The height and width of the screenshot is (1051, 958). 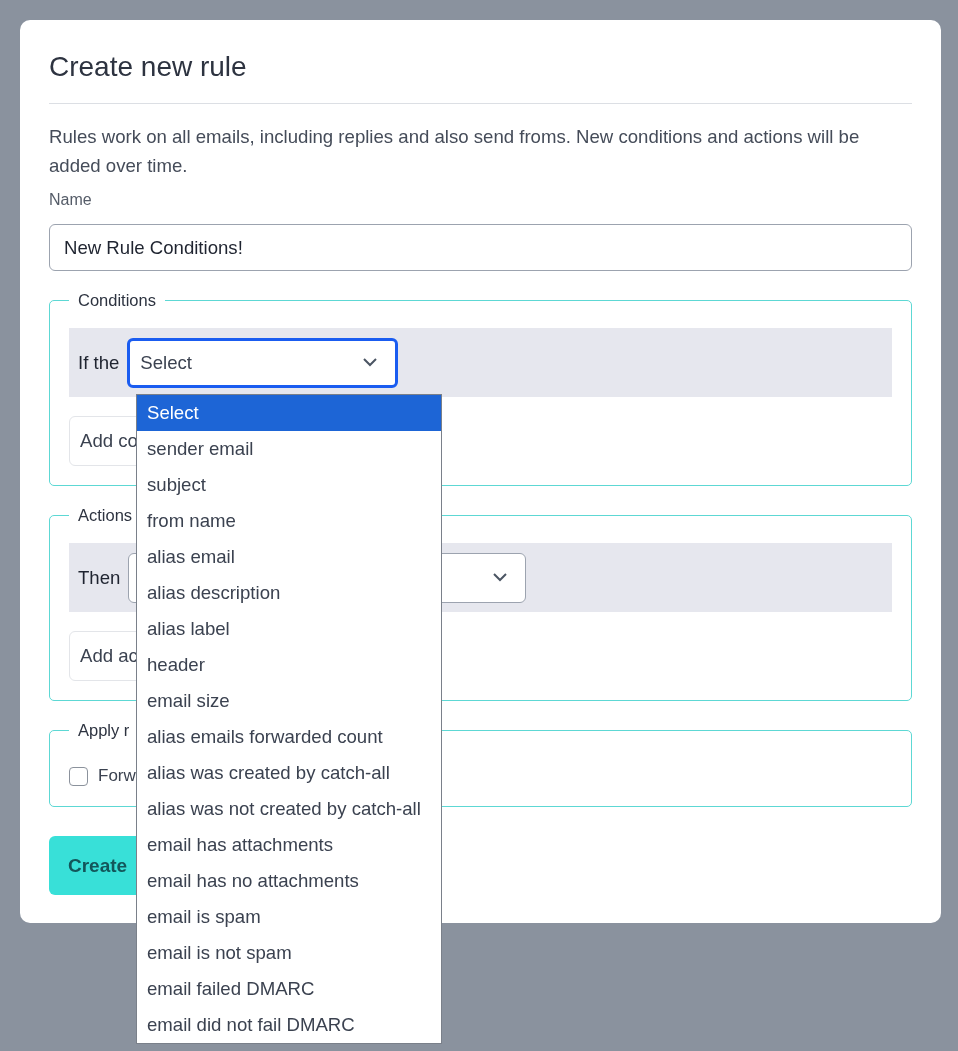 What do you see at coordinates (99, 577) in the screenshot?
I see `row-label: Then` at bounding box center [99, 577].